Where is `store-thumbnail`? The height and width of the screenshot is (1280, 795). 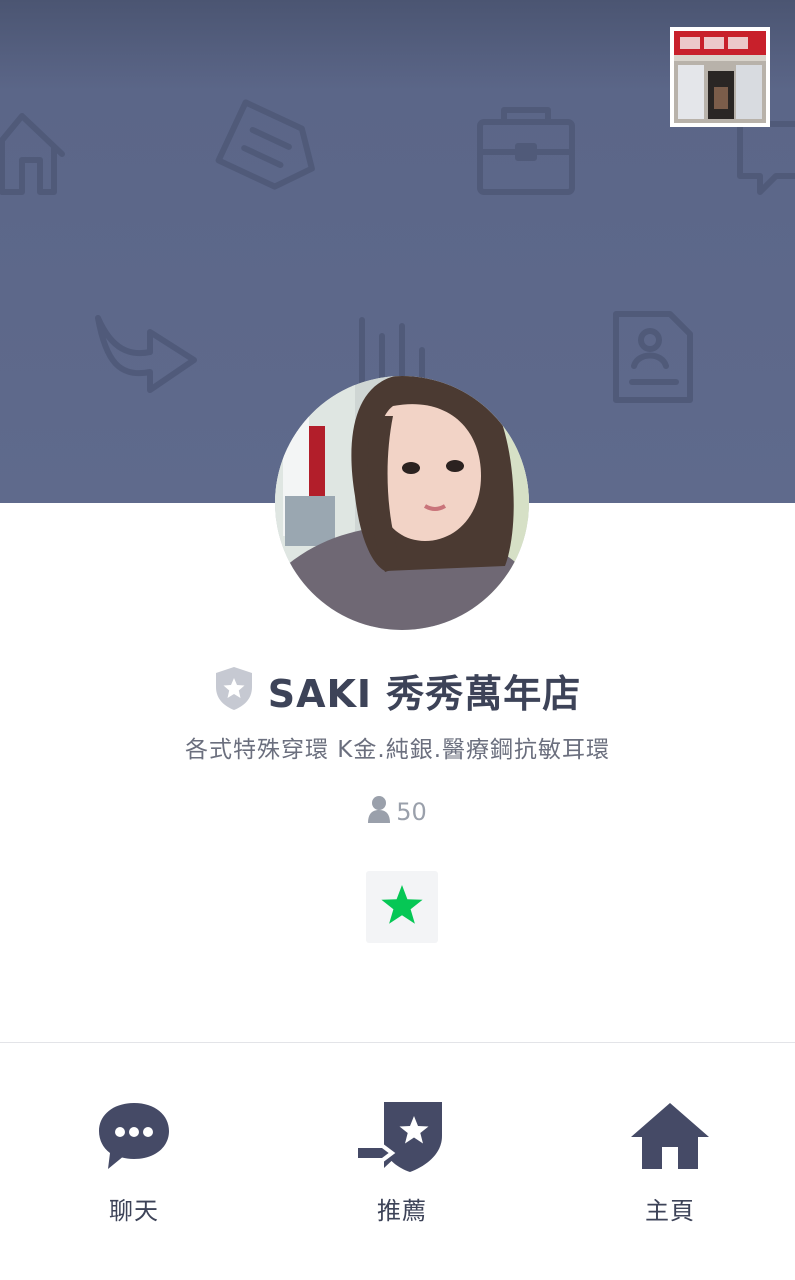
store-thumbnail is located at coordinates (720, 77).